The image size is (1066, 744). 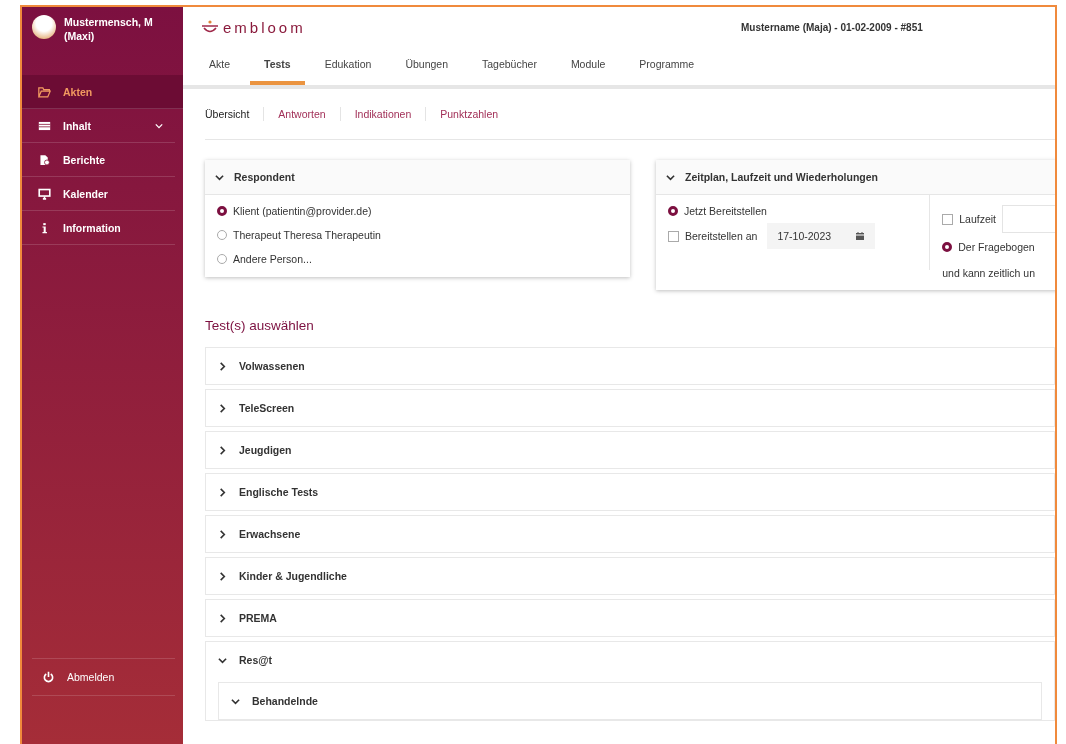 What do you see at coordinates (855, 177) in the screenshot?
I see `panel-header: Zeitplan, Laufzeit und Wiederholungen` at bounding box center [855, 177].